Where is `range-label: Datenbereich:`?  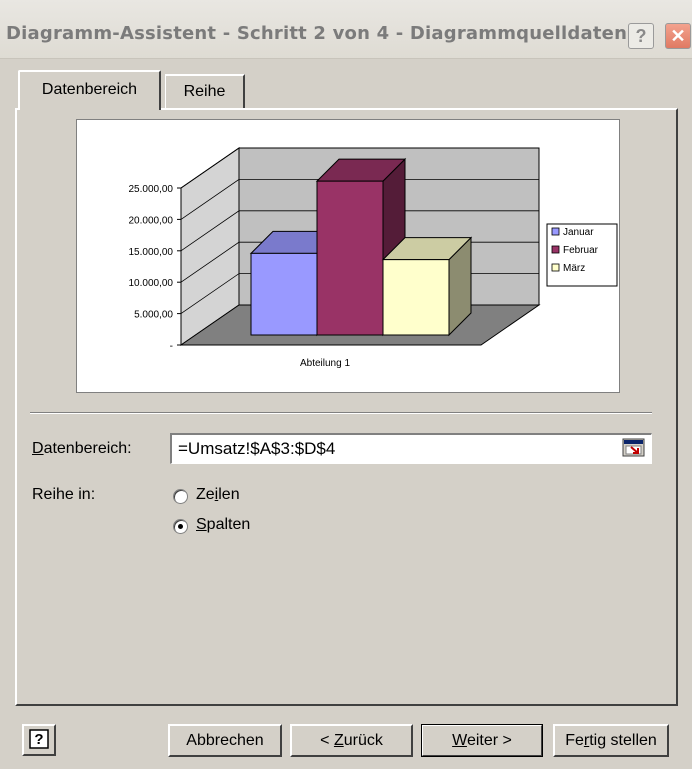 range-label: Datenbereich: is located at coordinates (82, 448).